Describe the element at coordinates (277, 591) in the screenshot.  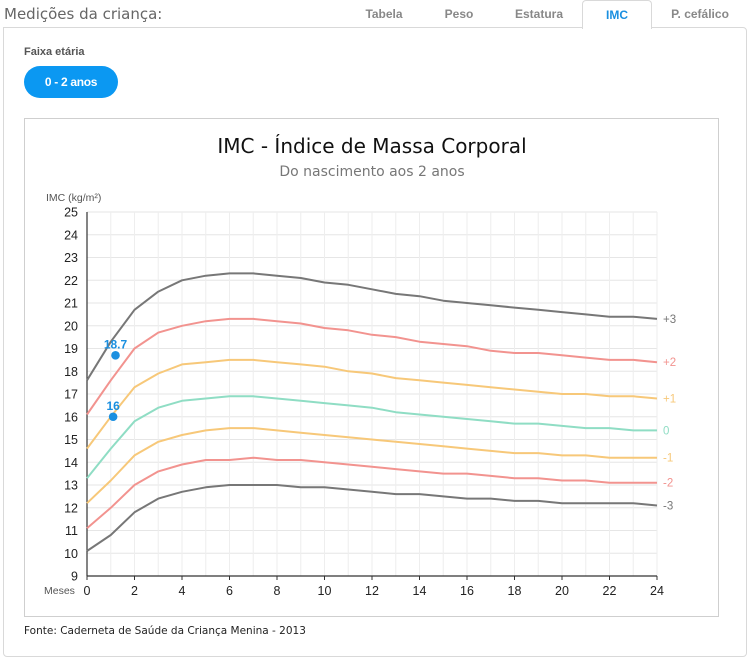
I see `x-tick-label: 8` at that location.